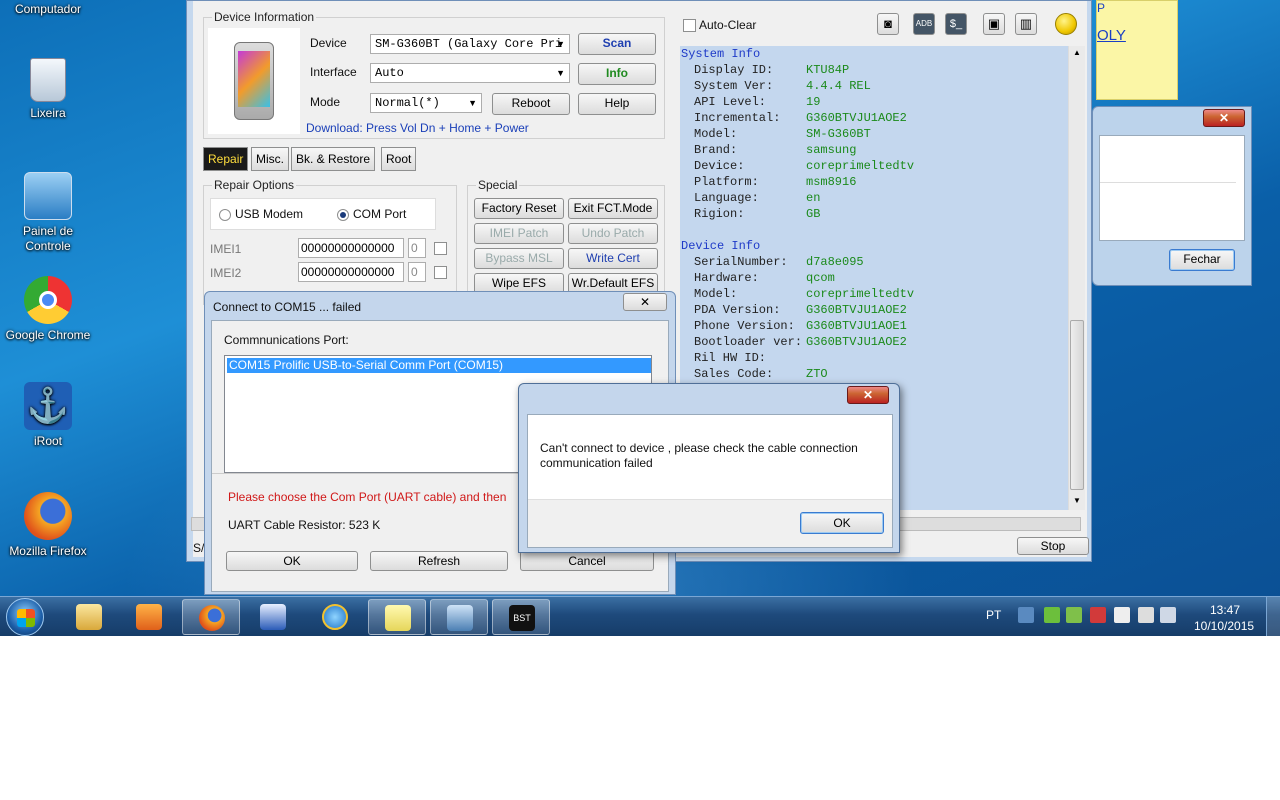 The width and height of the screenshot is (1280, 800). Describe the element at coordinates (1101, 8) in the screenshot. I see `sticky-text: P` at that location.